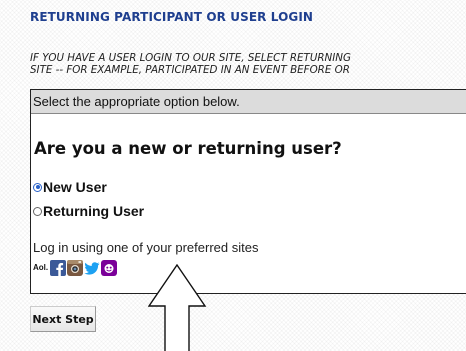  What do you see at coordinates (63, 319) in the screenshot?
I see `next-step-button: Next Step` at bounding box center [63, 319].